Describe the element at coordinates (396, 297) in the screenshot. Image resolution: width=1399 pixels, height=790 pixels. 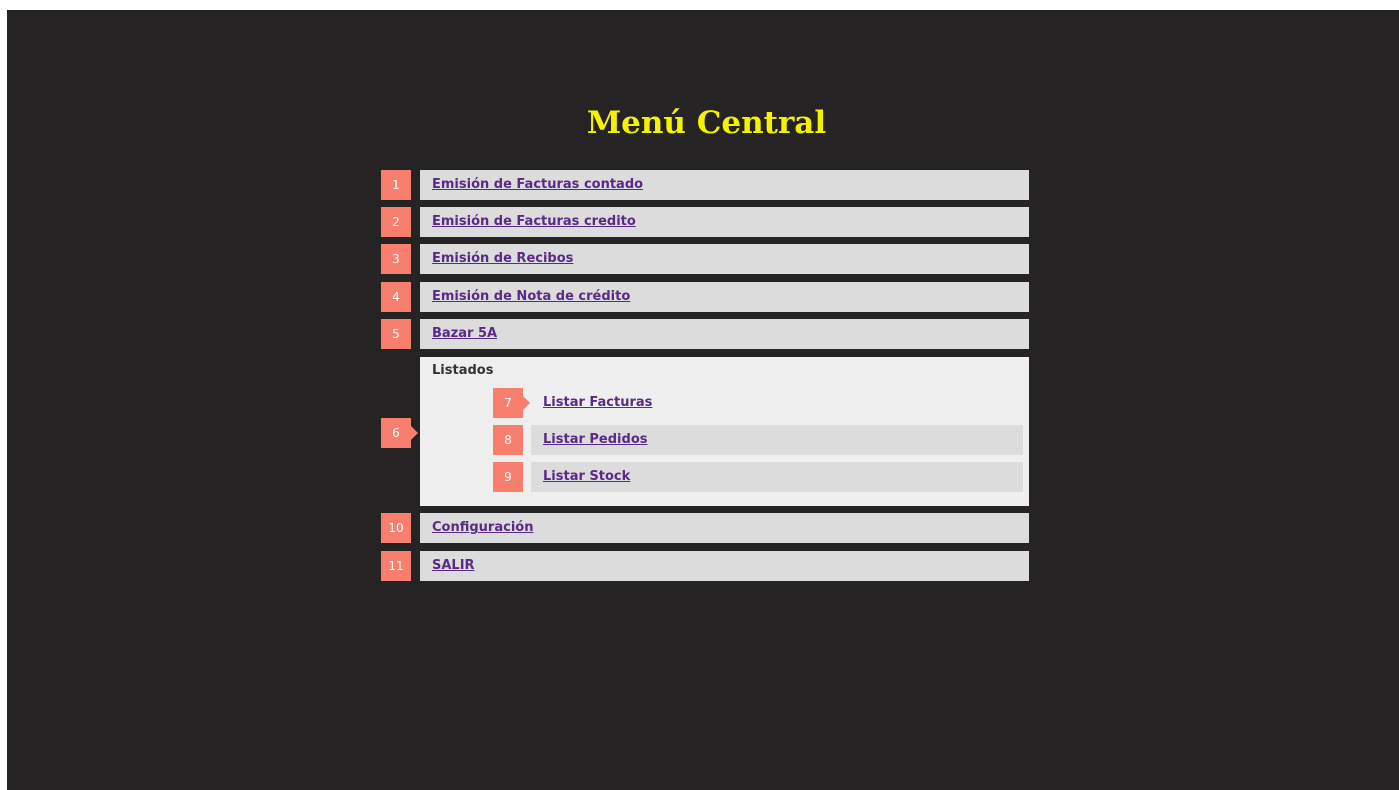
I see `menu-item-number: 4` at that location.